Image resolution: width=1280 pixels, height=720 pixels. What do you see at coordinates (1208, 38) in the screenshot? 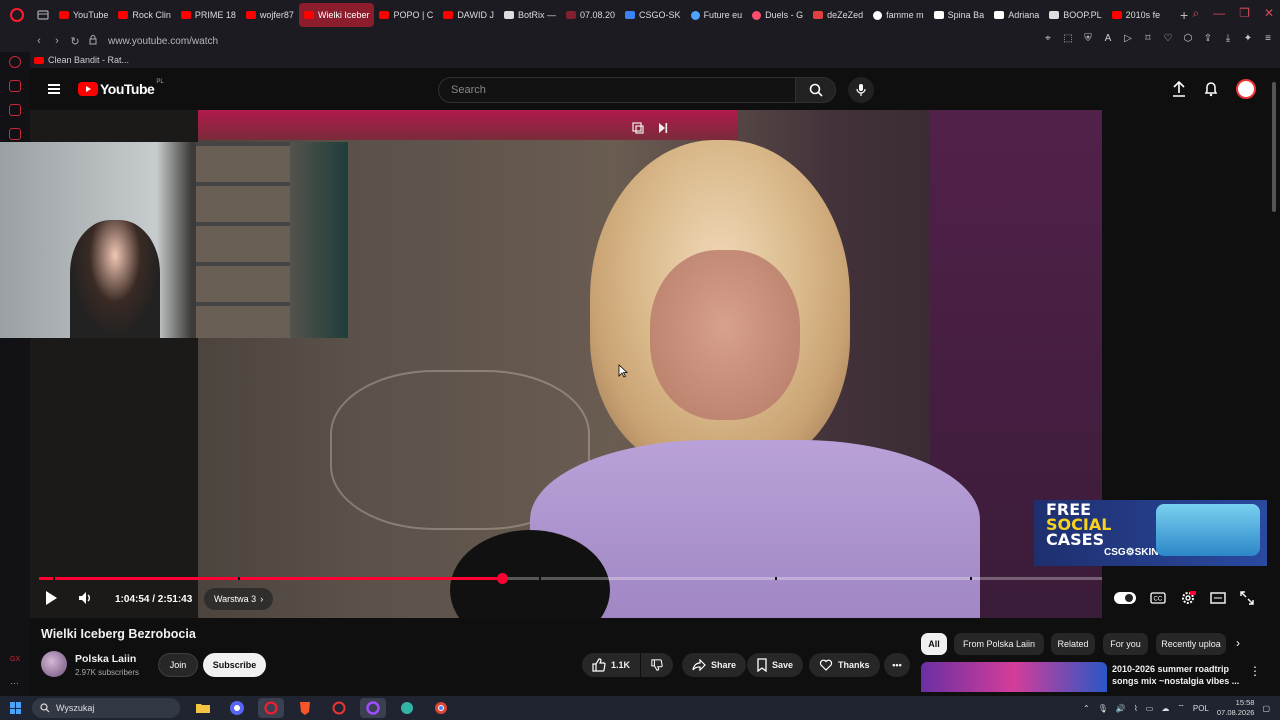
I see `share-icon: ⇪` at bounding box center [1208, 38].